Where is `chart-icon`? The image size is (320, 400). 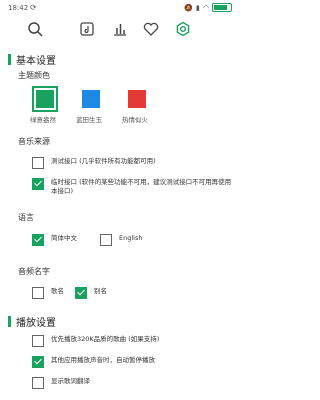
chart-icon is located at coordinates (120, 29).